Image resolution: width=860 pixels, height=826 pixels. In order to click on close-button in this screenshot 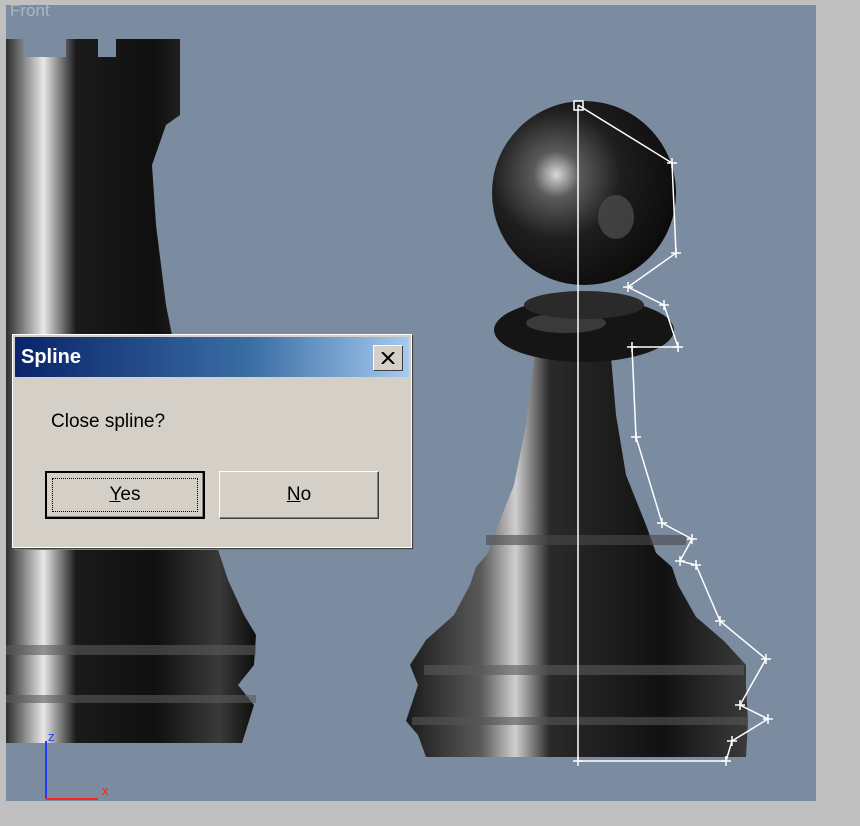, I will do `click(388, 358)`.